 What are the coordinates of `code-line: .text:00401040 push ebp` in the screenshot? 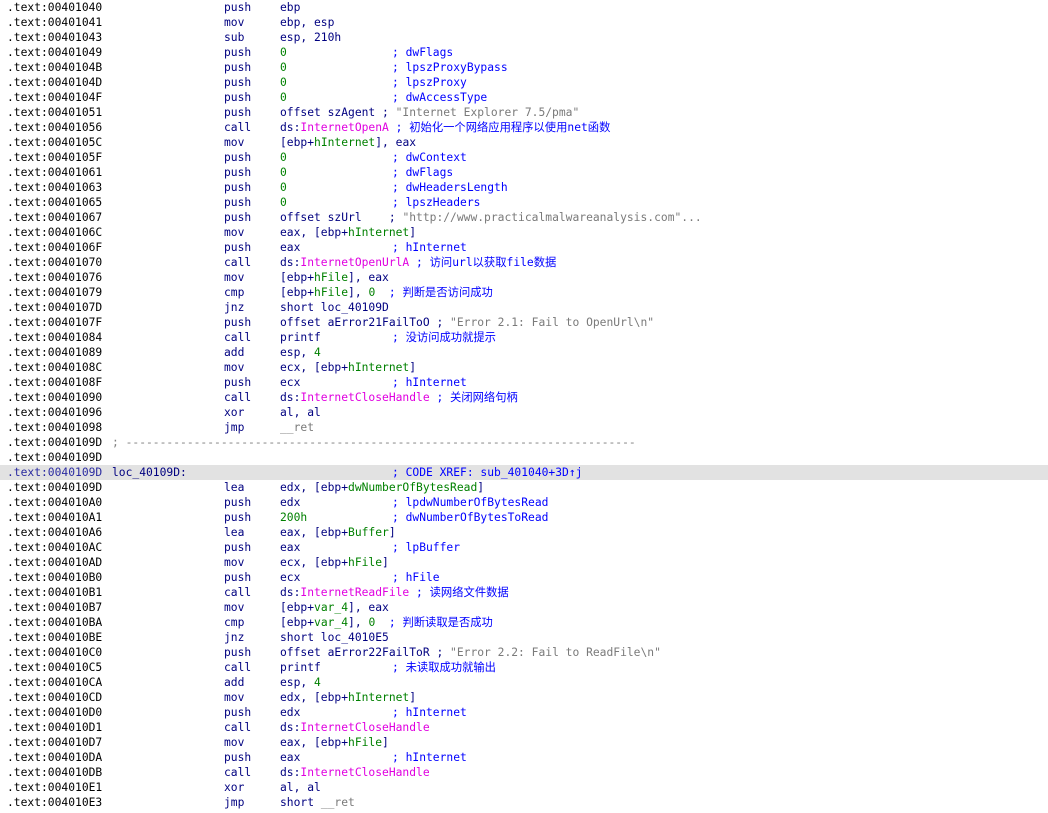 It's located at (524, 7).